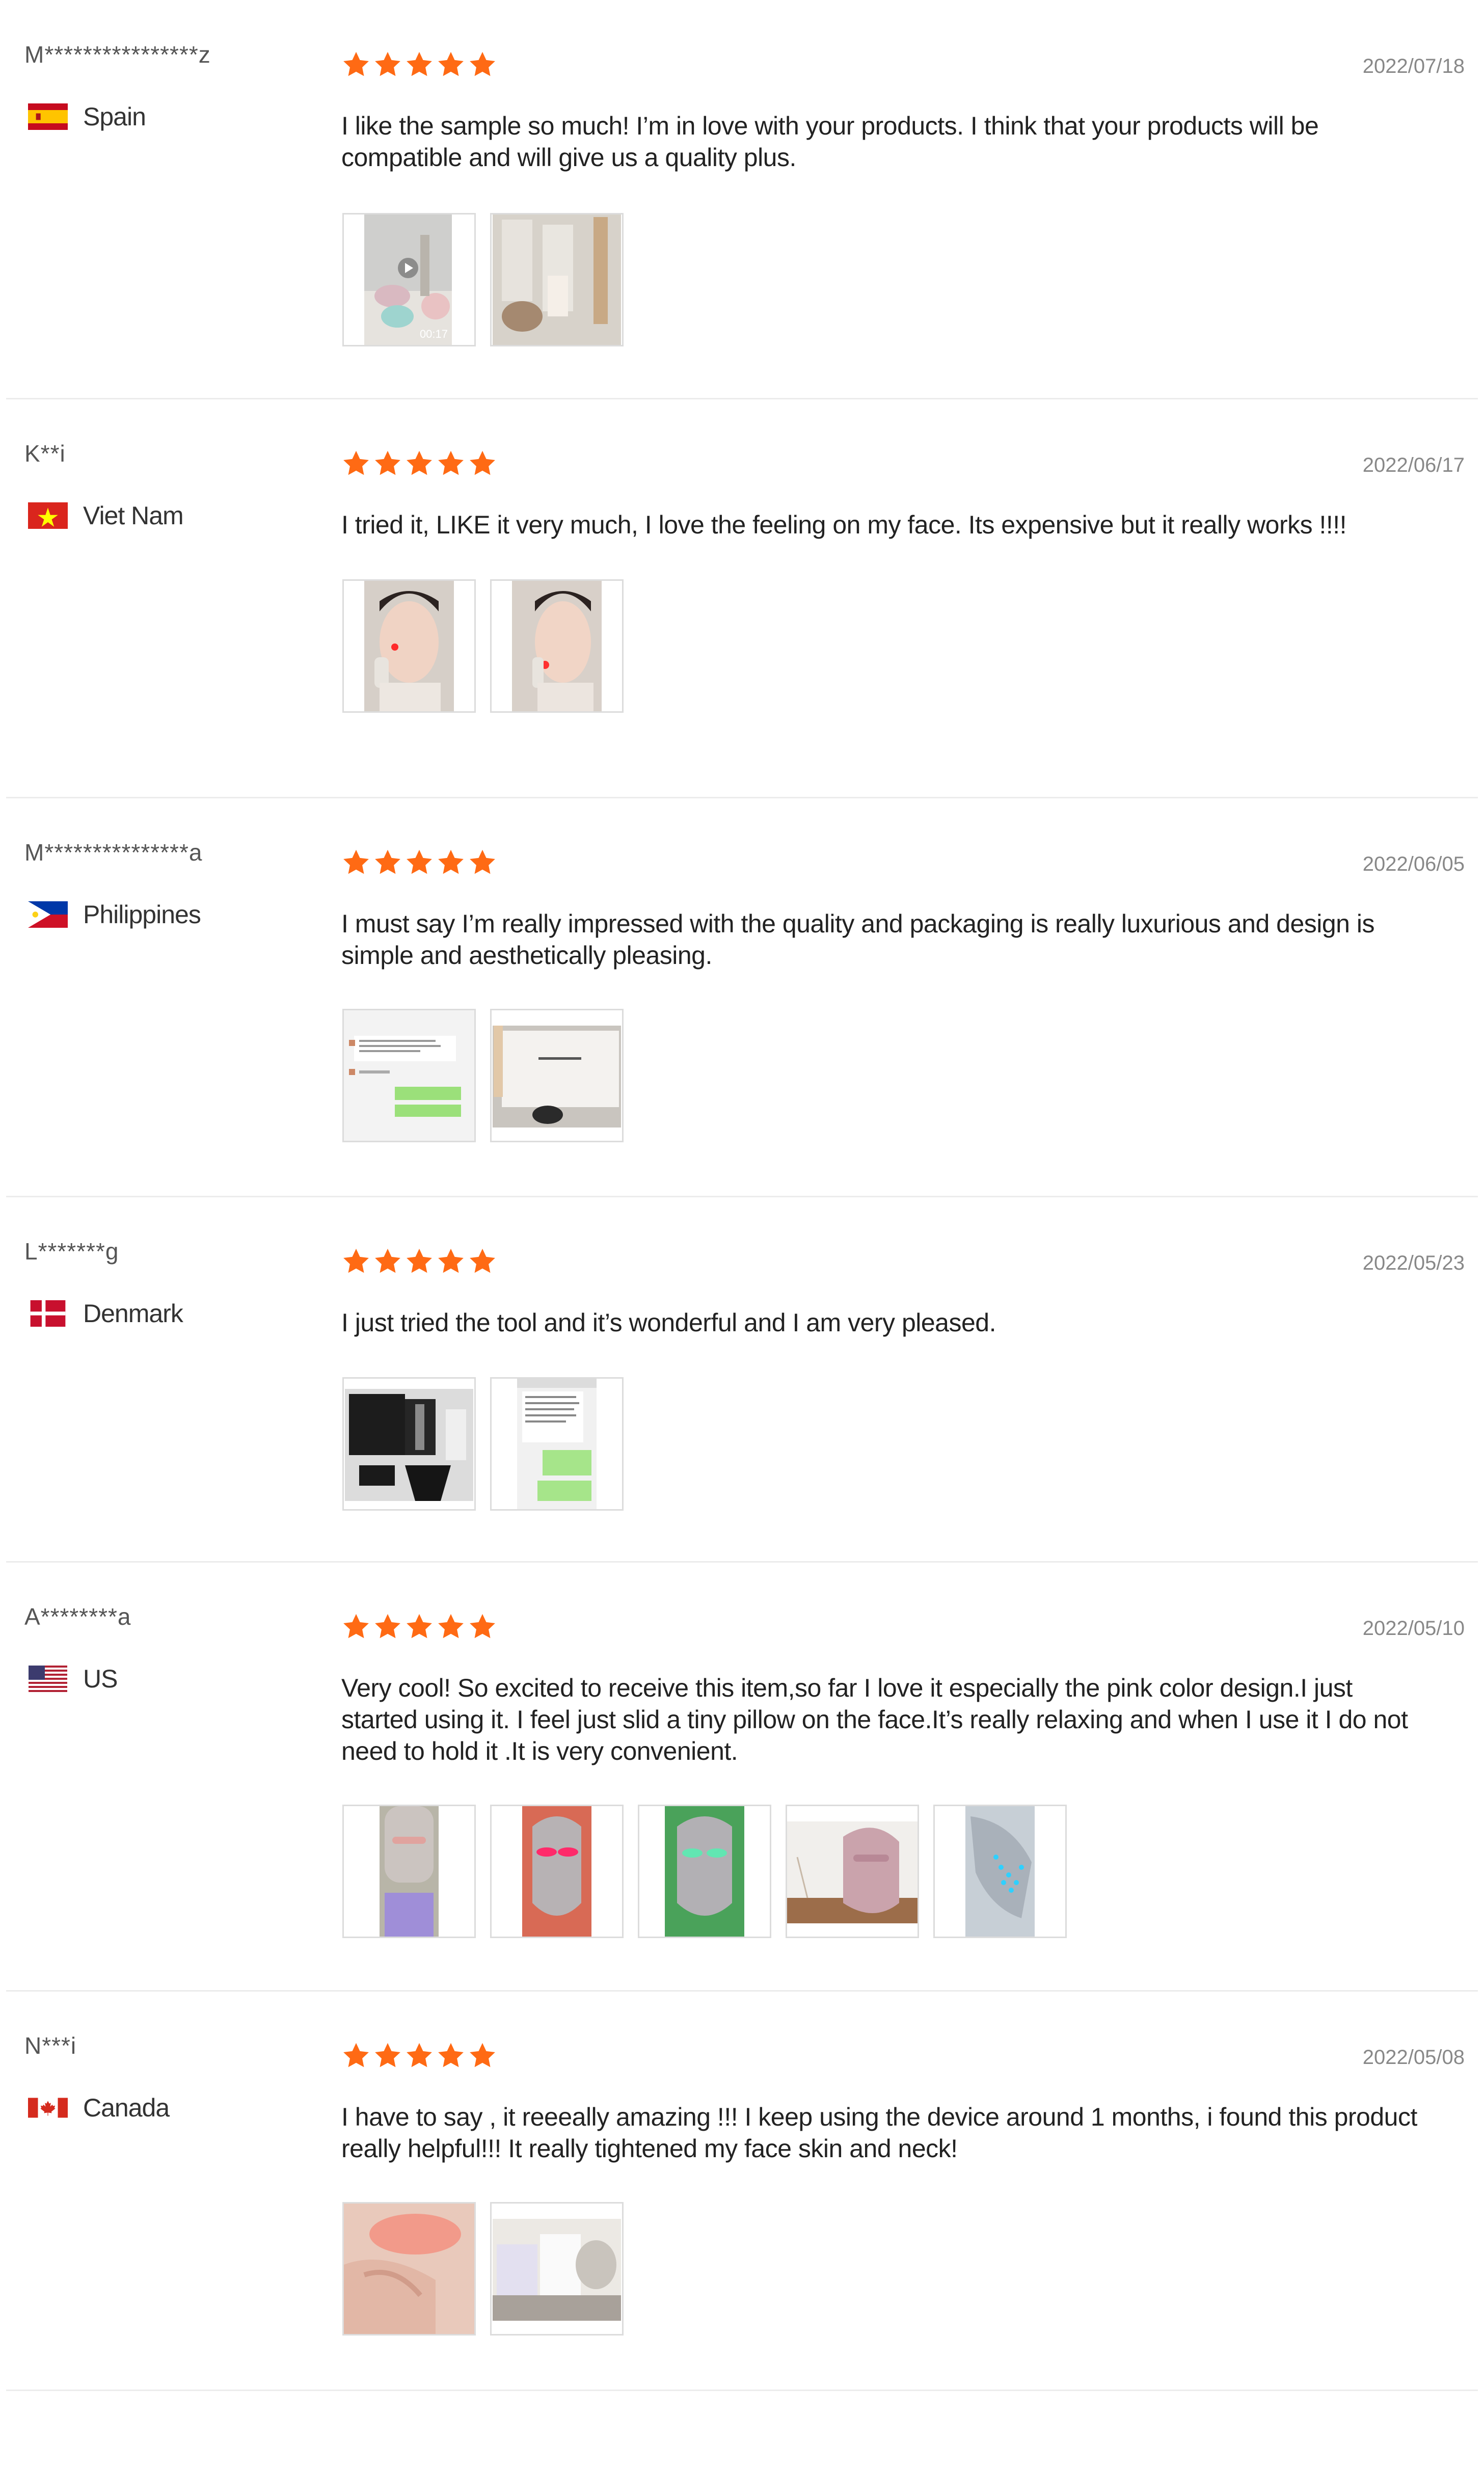 The image size is (1484, 2469). I want to click on photo-chat-screenshot, so click(409, 1075).